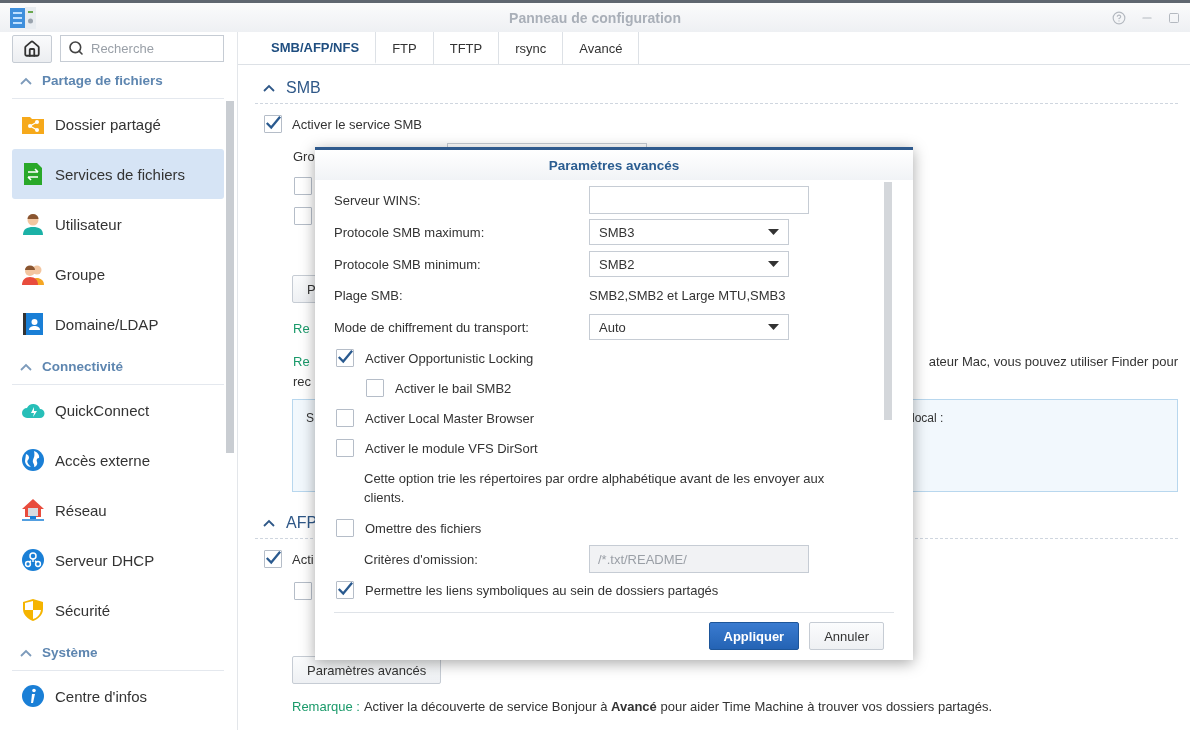 The height and width of the screenshot is (730, 1190). What do you see at coordinates (1053, 361) in the screenshot?
I see `remark-text: ateur Mac, vous pouvez utiliser Finder pour` at bounding box center [1053, 361].